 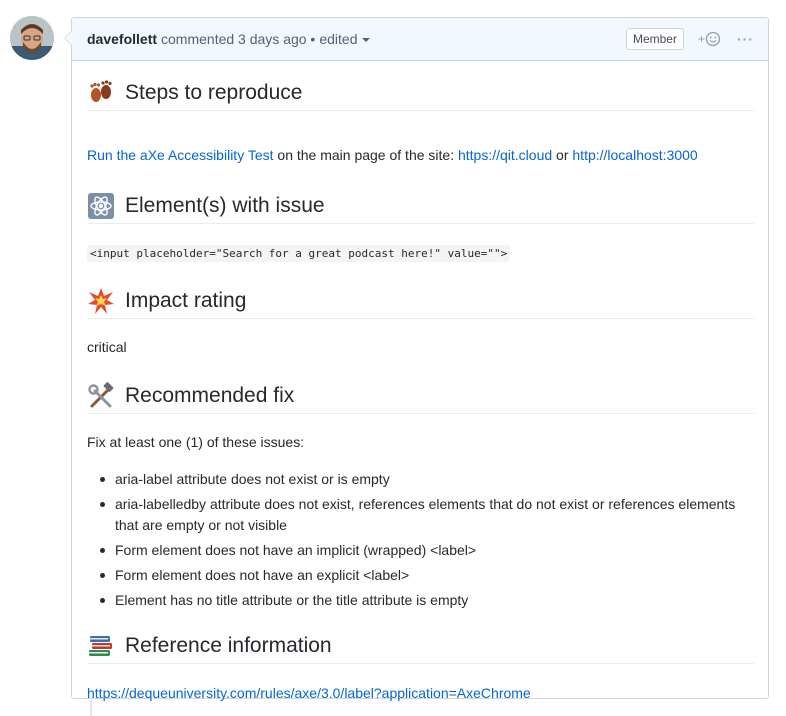 I want to click on qit-cloud-link: https://qit.cloud, so click(x=505, y=155).